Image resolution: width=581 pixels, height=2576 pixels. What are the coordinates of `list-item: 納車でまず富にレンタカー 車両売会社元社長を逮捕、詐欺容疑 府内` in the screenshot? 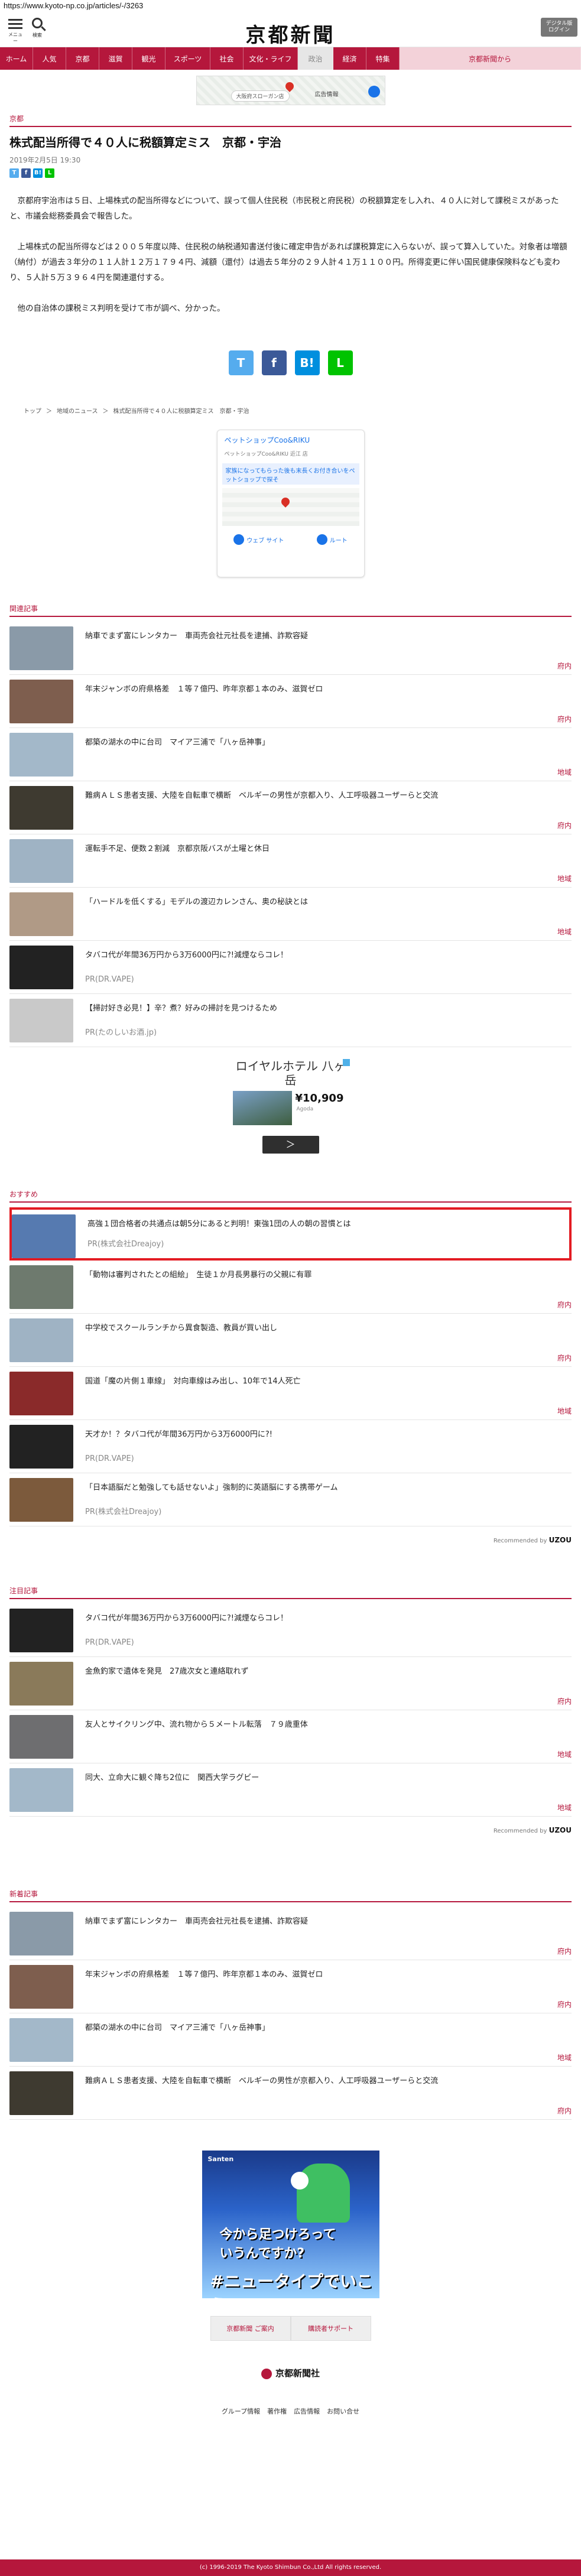 It's located at (290, 1933).